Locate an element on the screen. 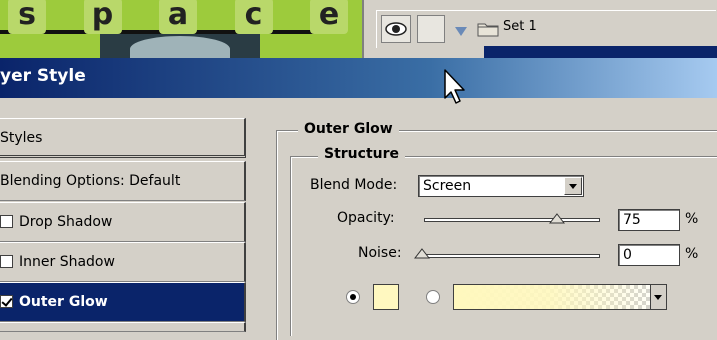 This screenshot has width=717, height=340. blend-mode-dropdown-button is located at coordinates (573, 186).